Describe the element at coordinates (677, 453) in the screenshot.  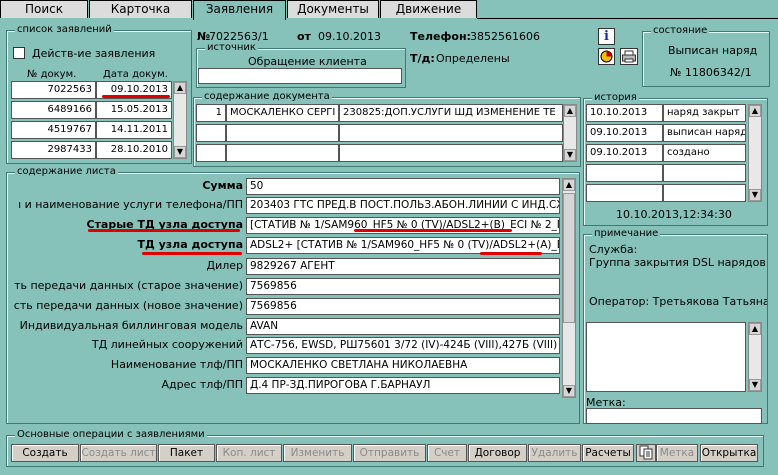
I see `mark-button: Метка` at that location.